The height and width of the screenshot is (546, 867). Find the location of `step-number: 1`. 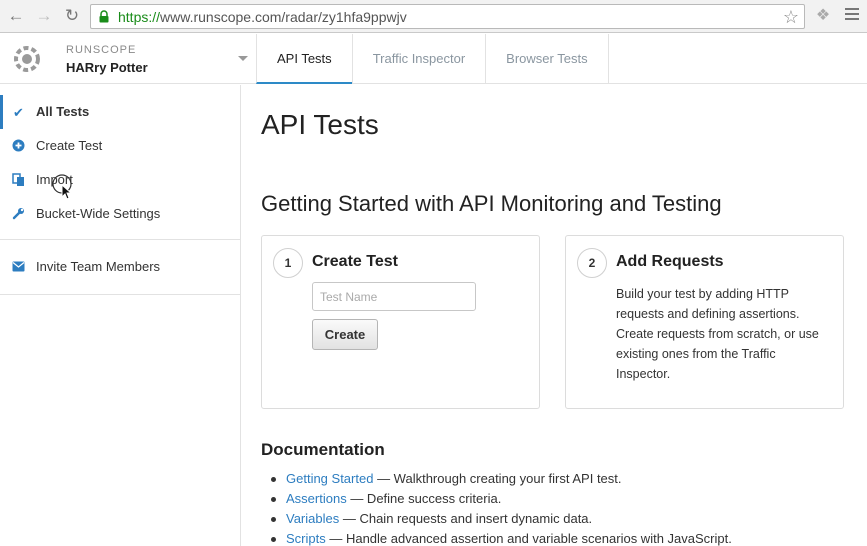

step-number: 1 is located at coordinates (288, 263).